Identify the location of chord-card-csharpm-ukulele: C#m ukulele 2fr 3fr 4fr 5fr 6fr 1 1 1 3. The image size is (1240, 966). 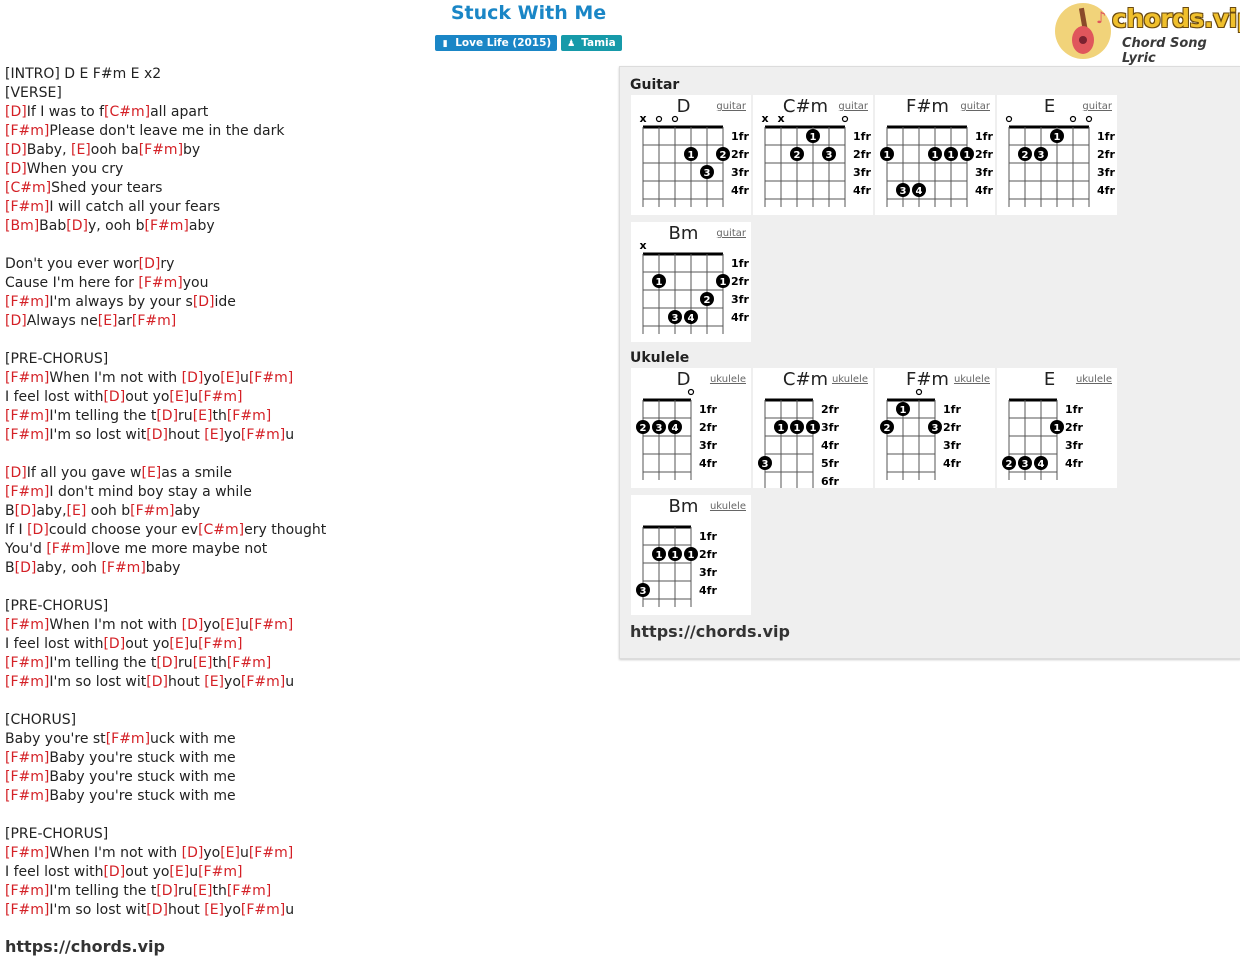
(813, 428).